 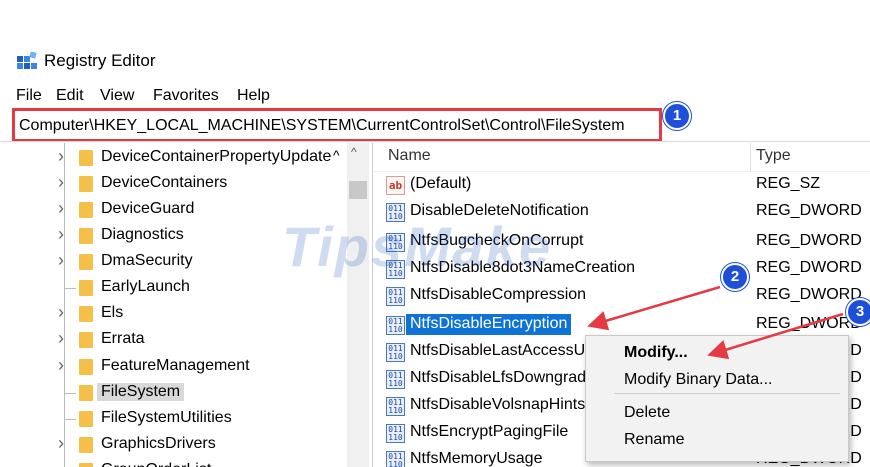 I want to click on tree-item-label: EarlyLaunch, so click(x=145, y=286).